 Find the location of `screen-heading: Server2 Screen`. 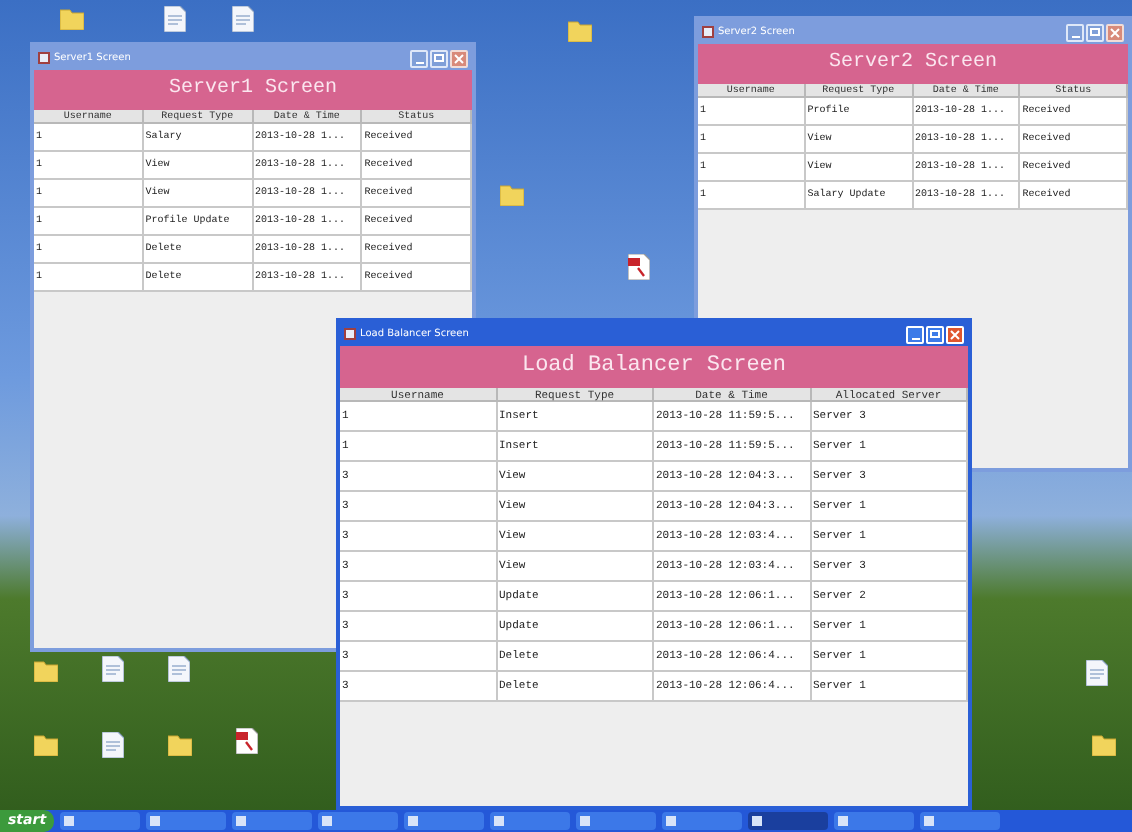

screen-heading: Server2 Screen is located at coordinates (913, 64).